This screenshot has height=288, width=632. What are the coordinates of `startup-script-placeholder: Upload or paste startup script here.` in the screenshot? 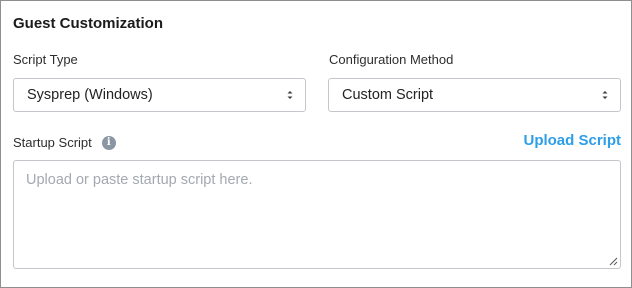 It's located at (139, 180).